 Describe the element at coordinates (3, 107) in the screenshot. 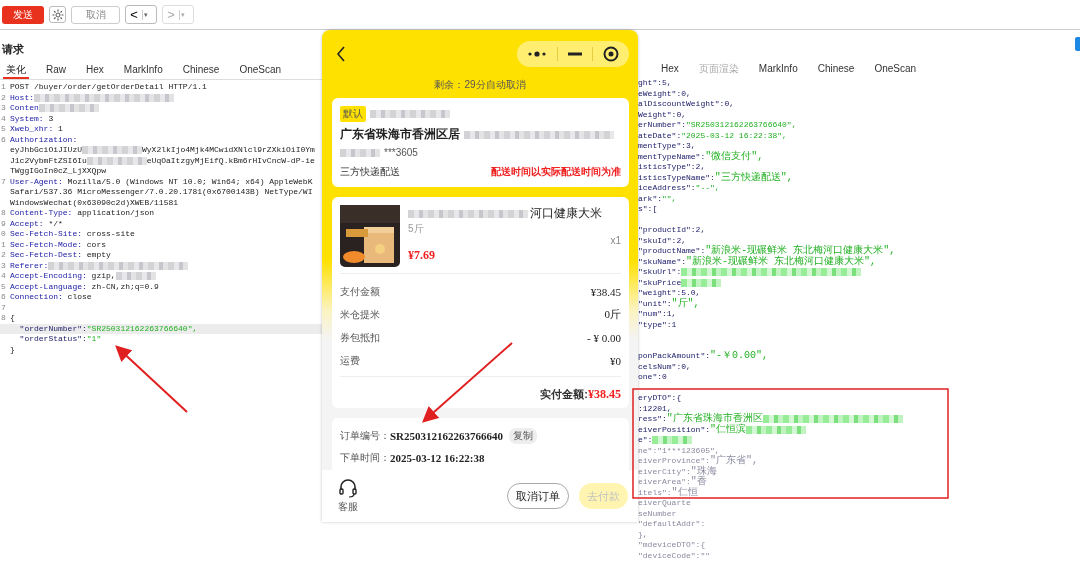

I see `line-number: 3` at that location.